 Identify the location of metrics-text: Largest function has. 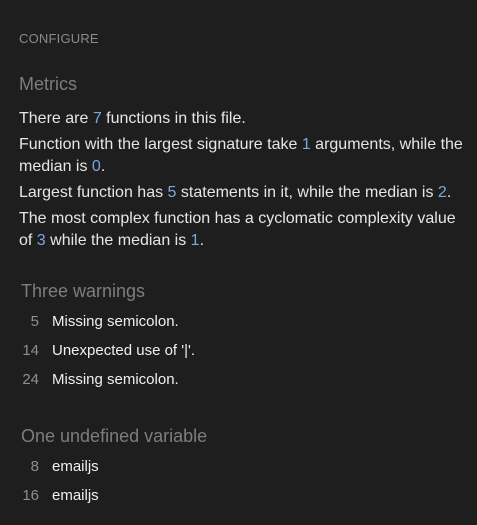
(93, 192).